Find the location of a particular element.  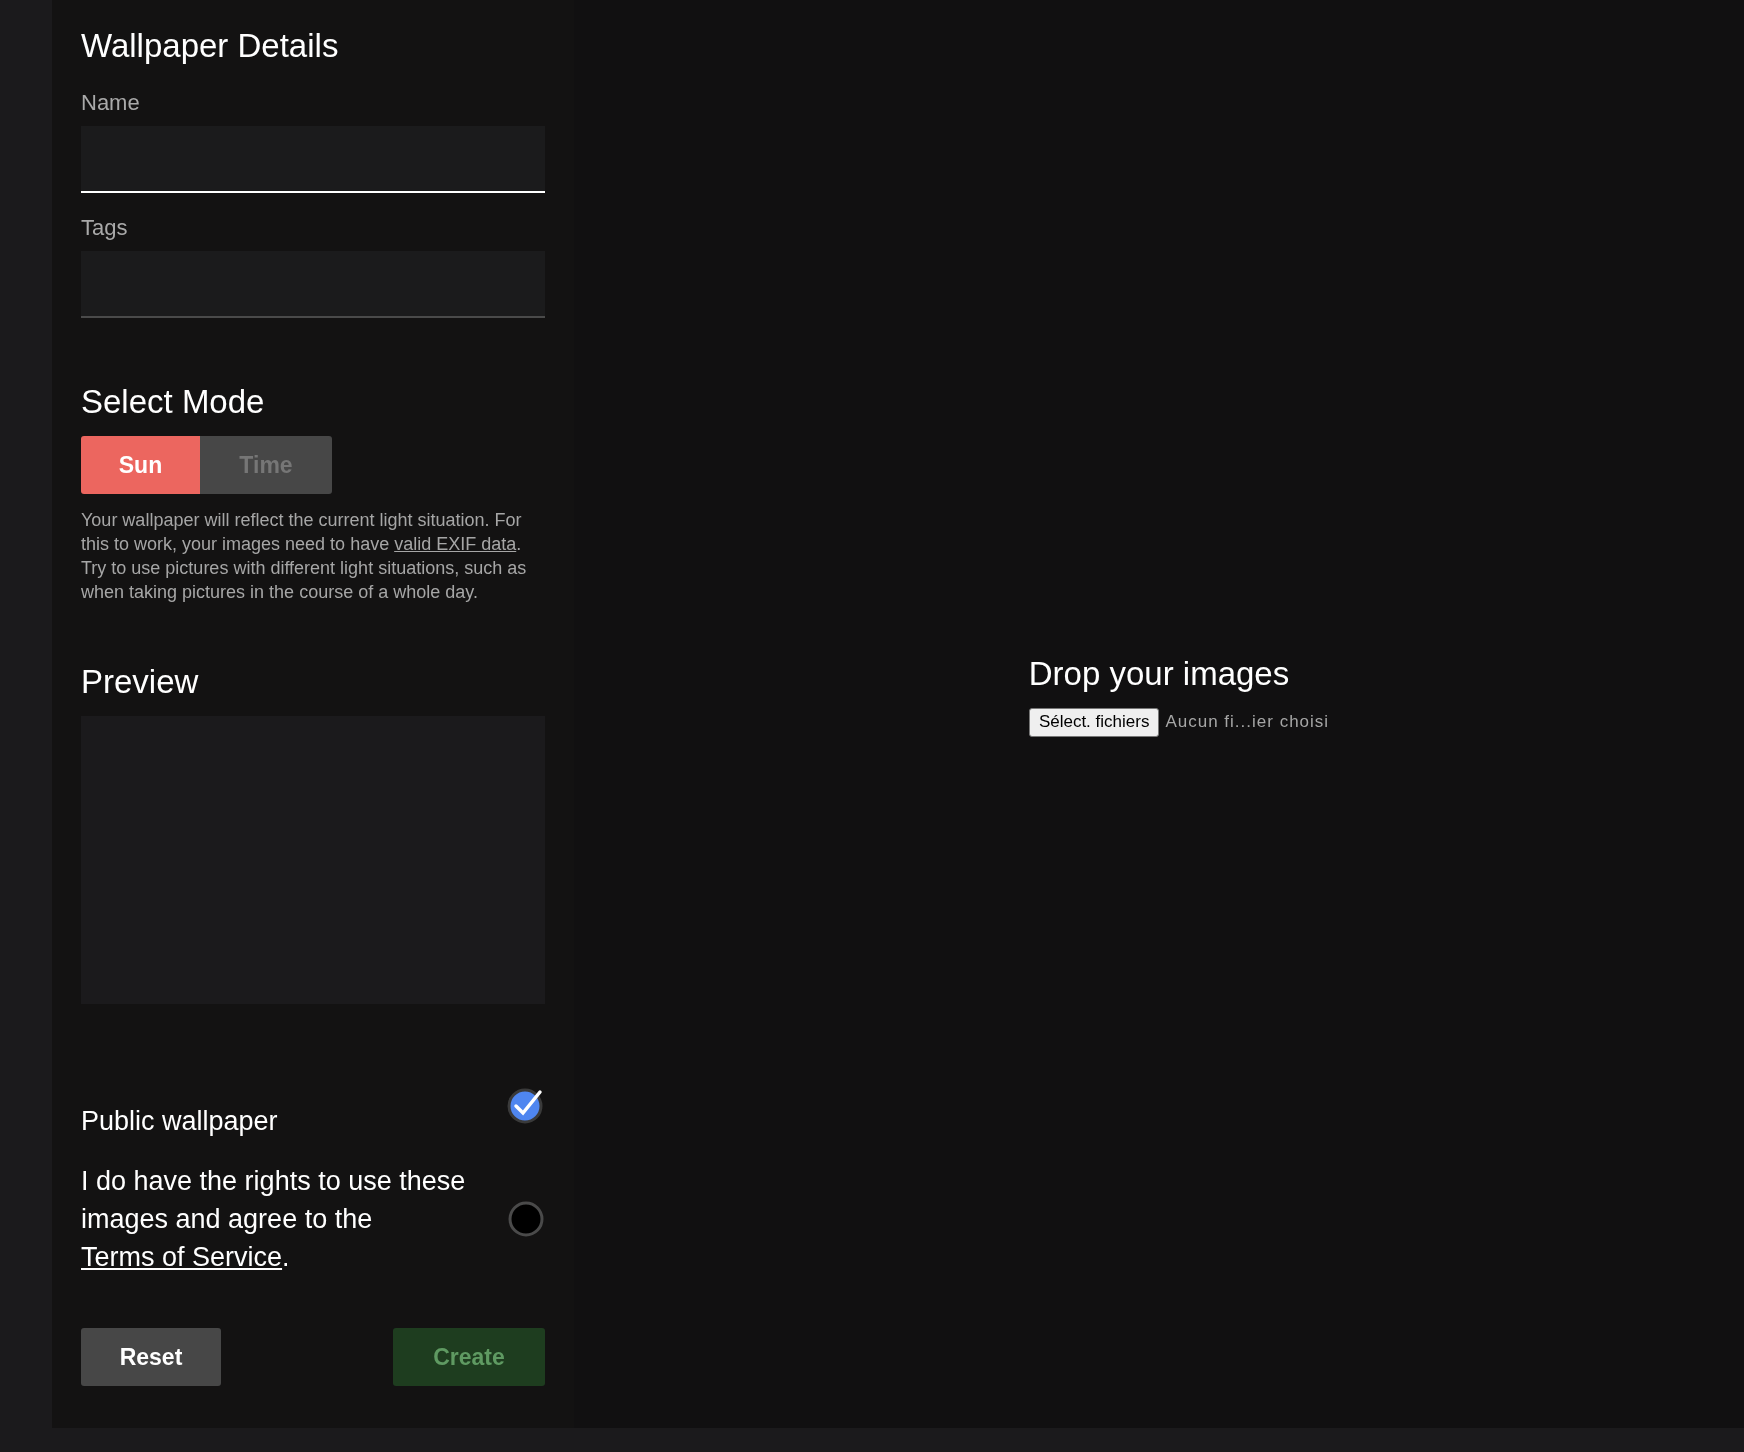

form-title: Wallpaper Details is located at coordinates (210, 46).